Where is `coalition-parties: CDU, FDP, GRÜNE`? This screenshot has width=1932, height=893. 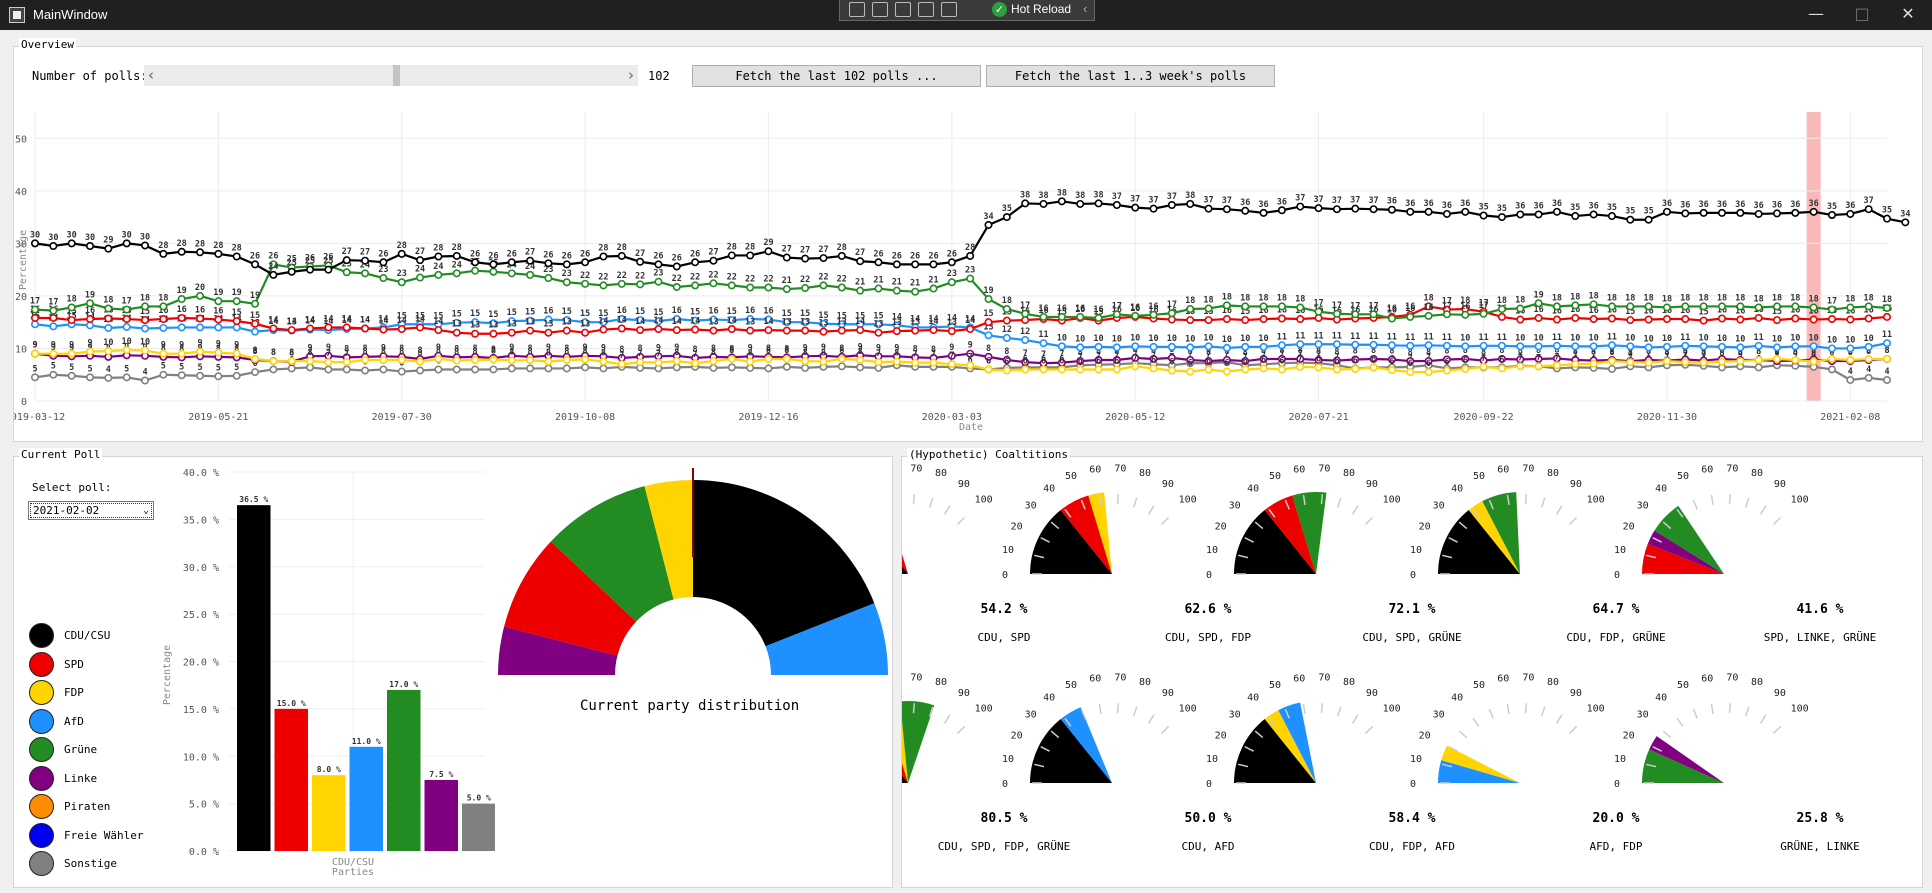
coalition-parties: CDU, FDP, GRÜNE is located at coordinates (1615, 637).